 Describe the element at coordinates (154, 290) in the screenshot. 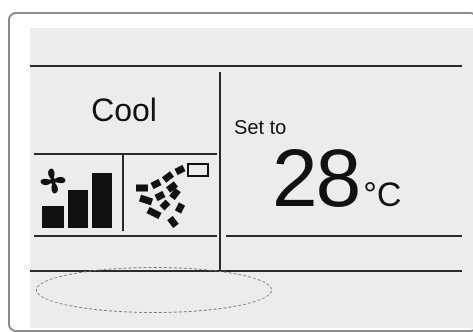

I see `highlight-oval` at that location.